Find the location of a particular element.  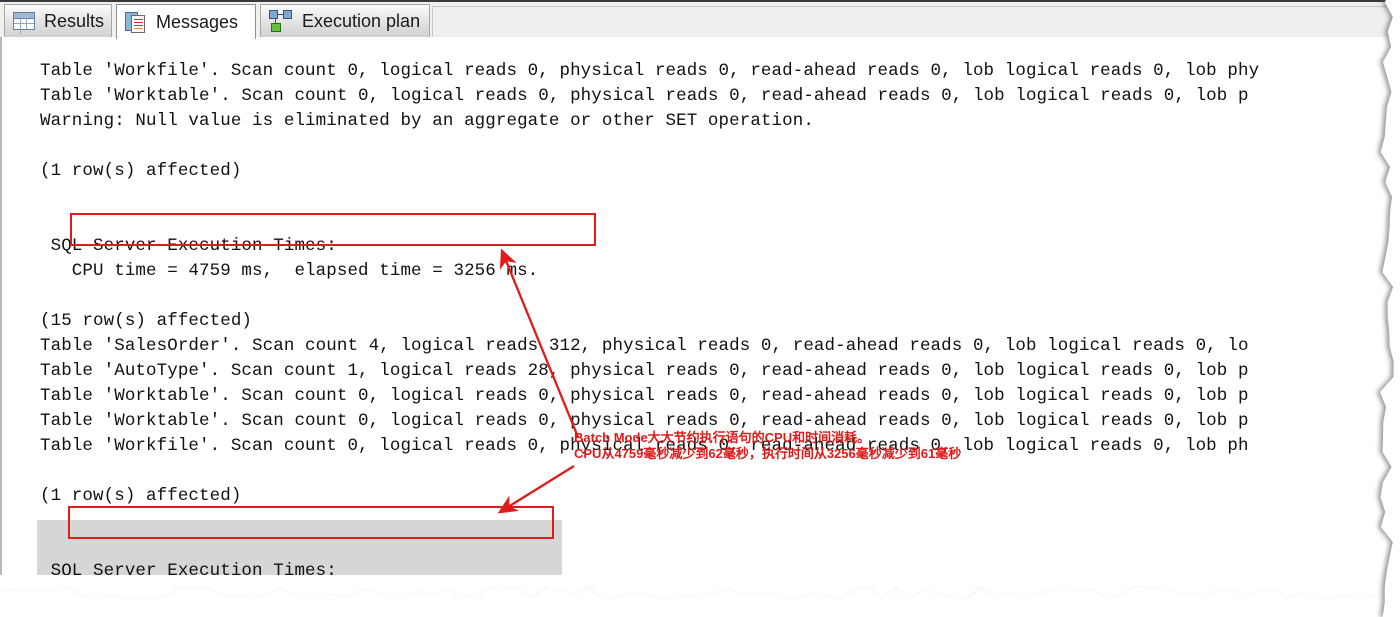

tab-messages: Messages is located at coordinates (186, 21).